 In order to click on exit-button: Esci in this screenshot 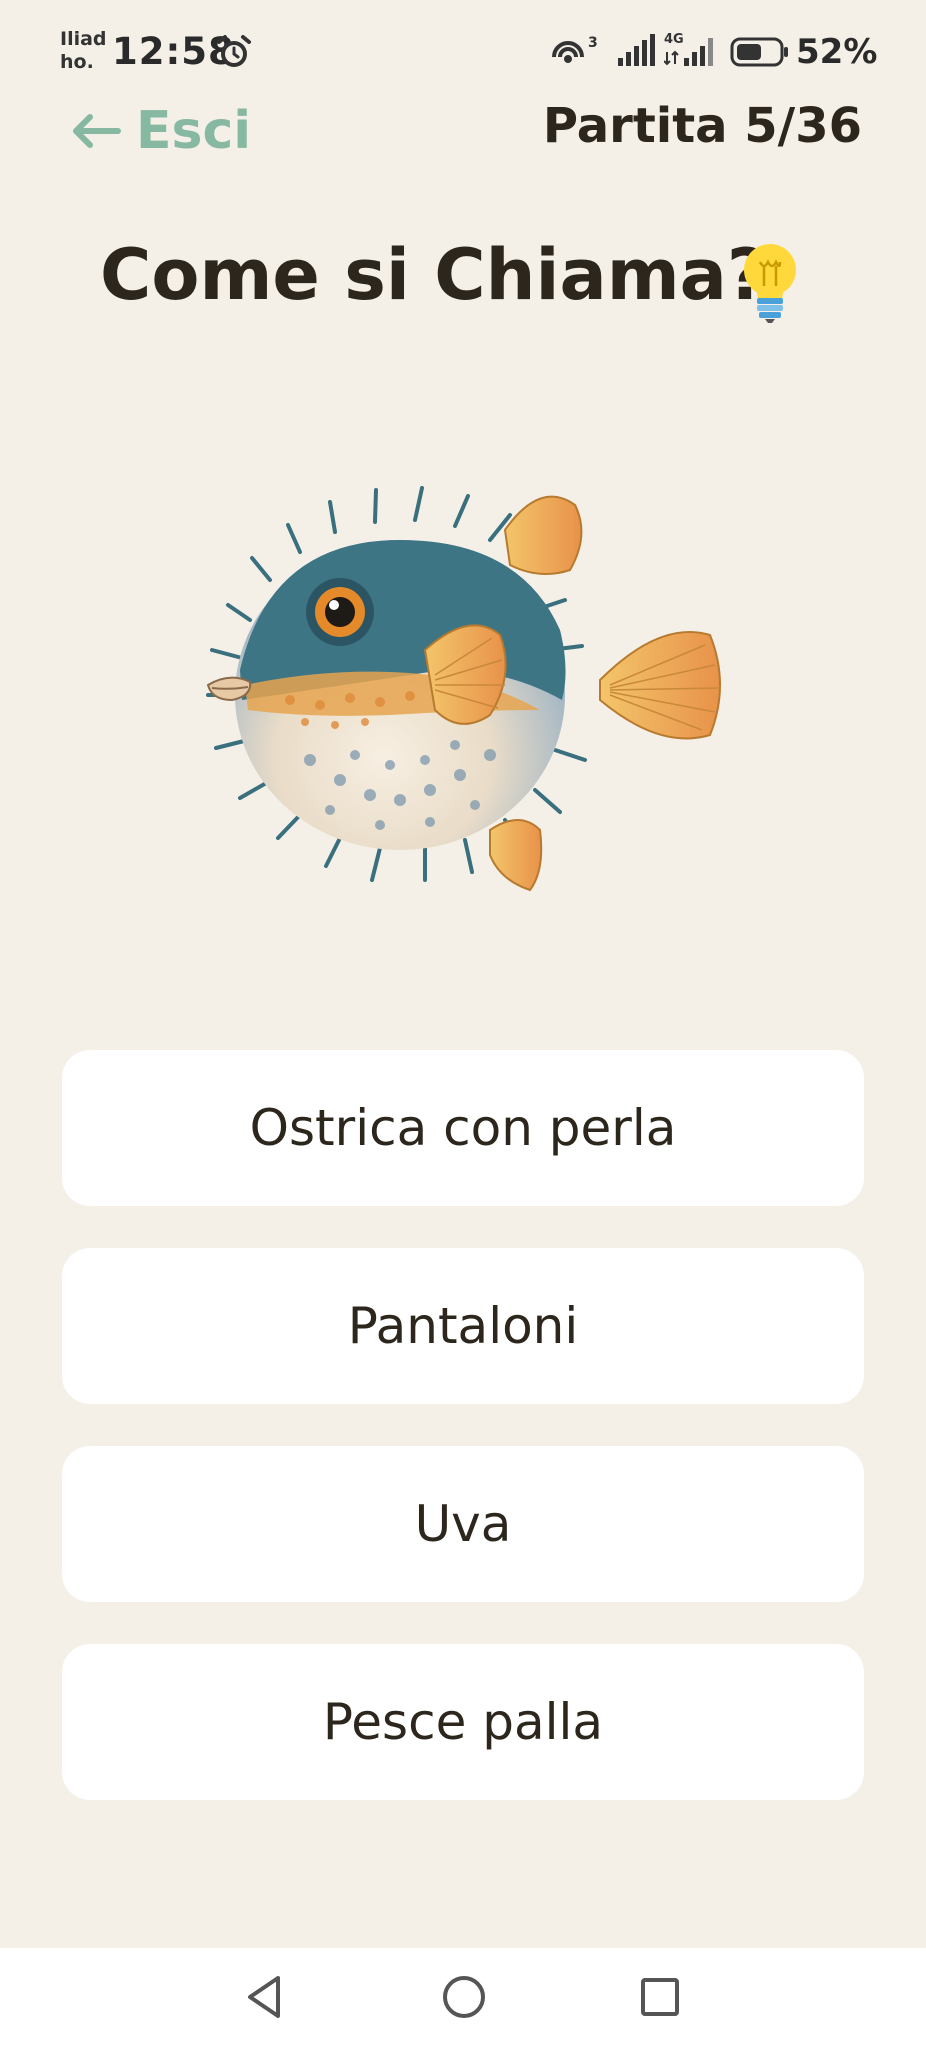, I will do `click(160, 131)`.